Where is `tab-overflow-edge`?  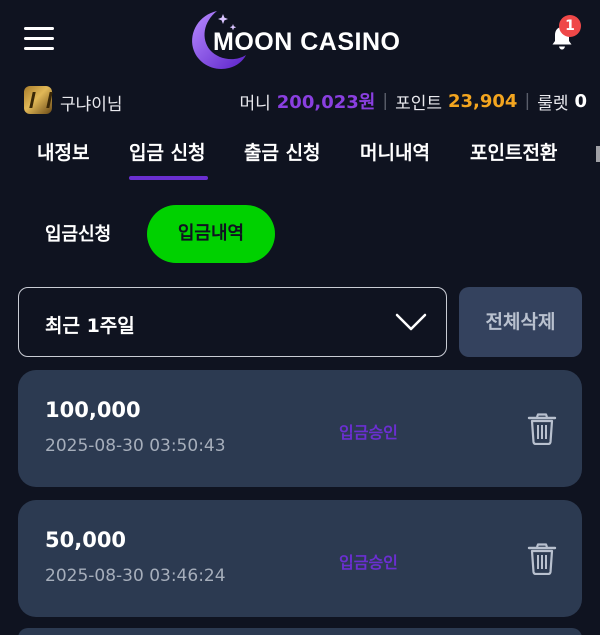 tab-overflow-edge is located at coordinates (598, 154).